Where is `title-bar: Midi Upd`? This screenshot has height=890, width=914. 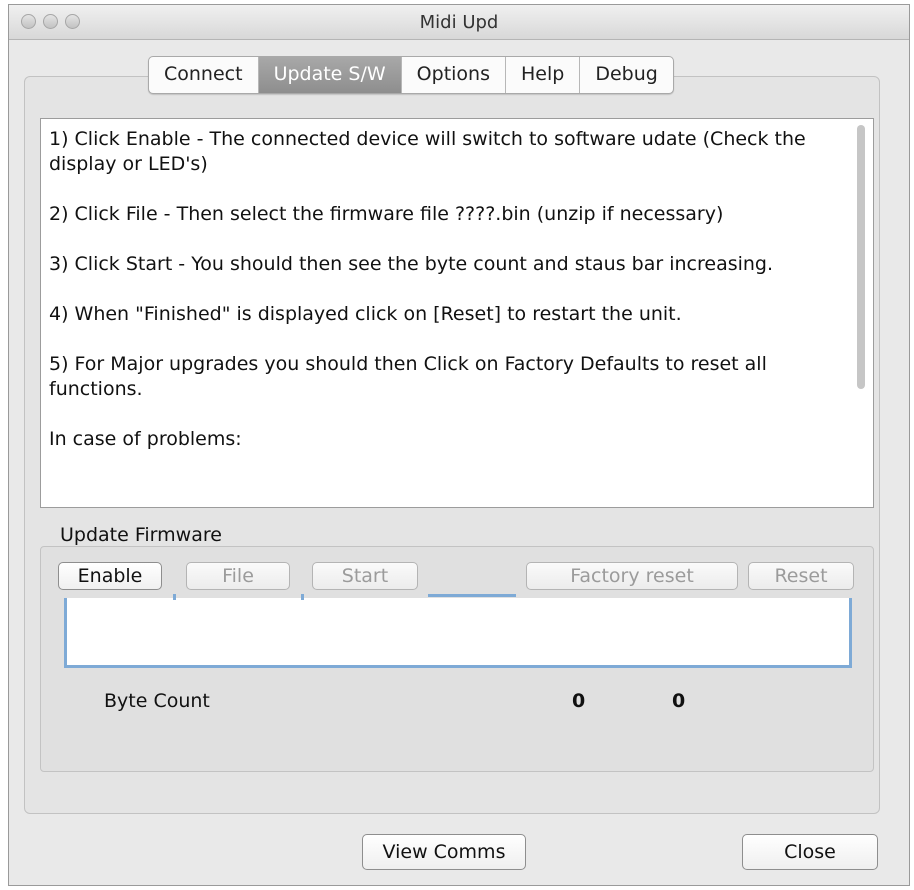 title-bar: Midi Upd is located at coordinates (459, 22).